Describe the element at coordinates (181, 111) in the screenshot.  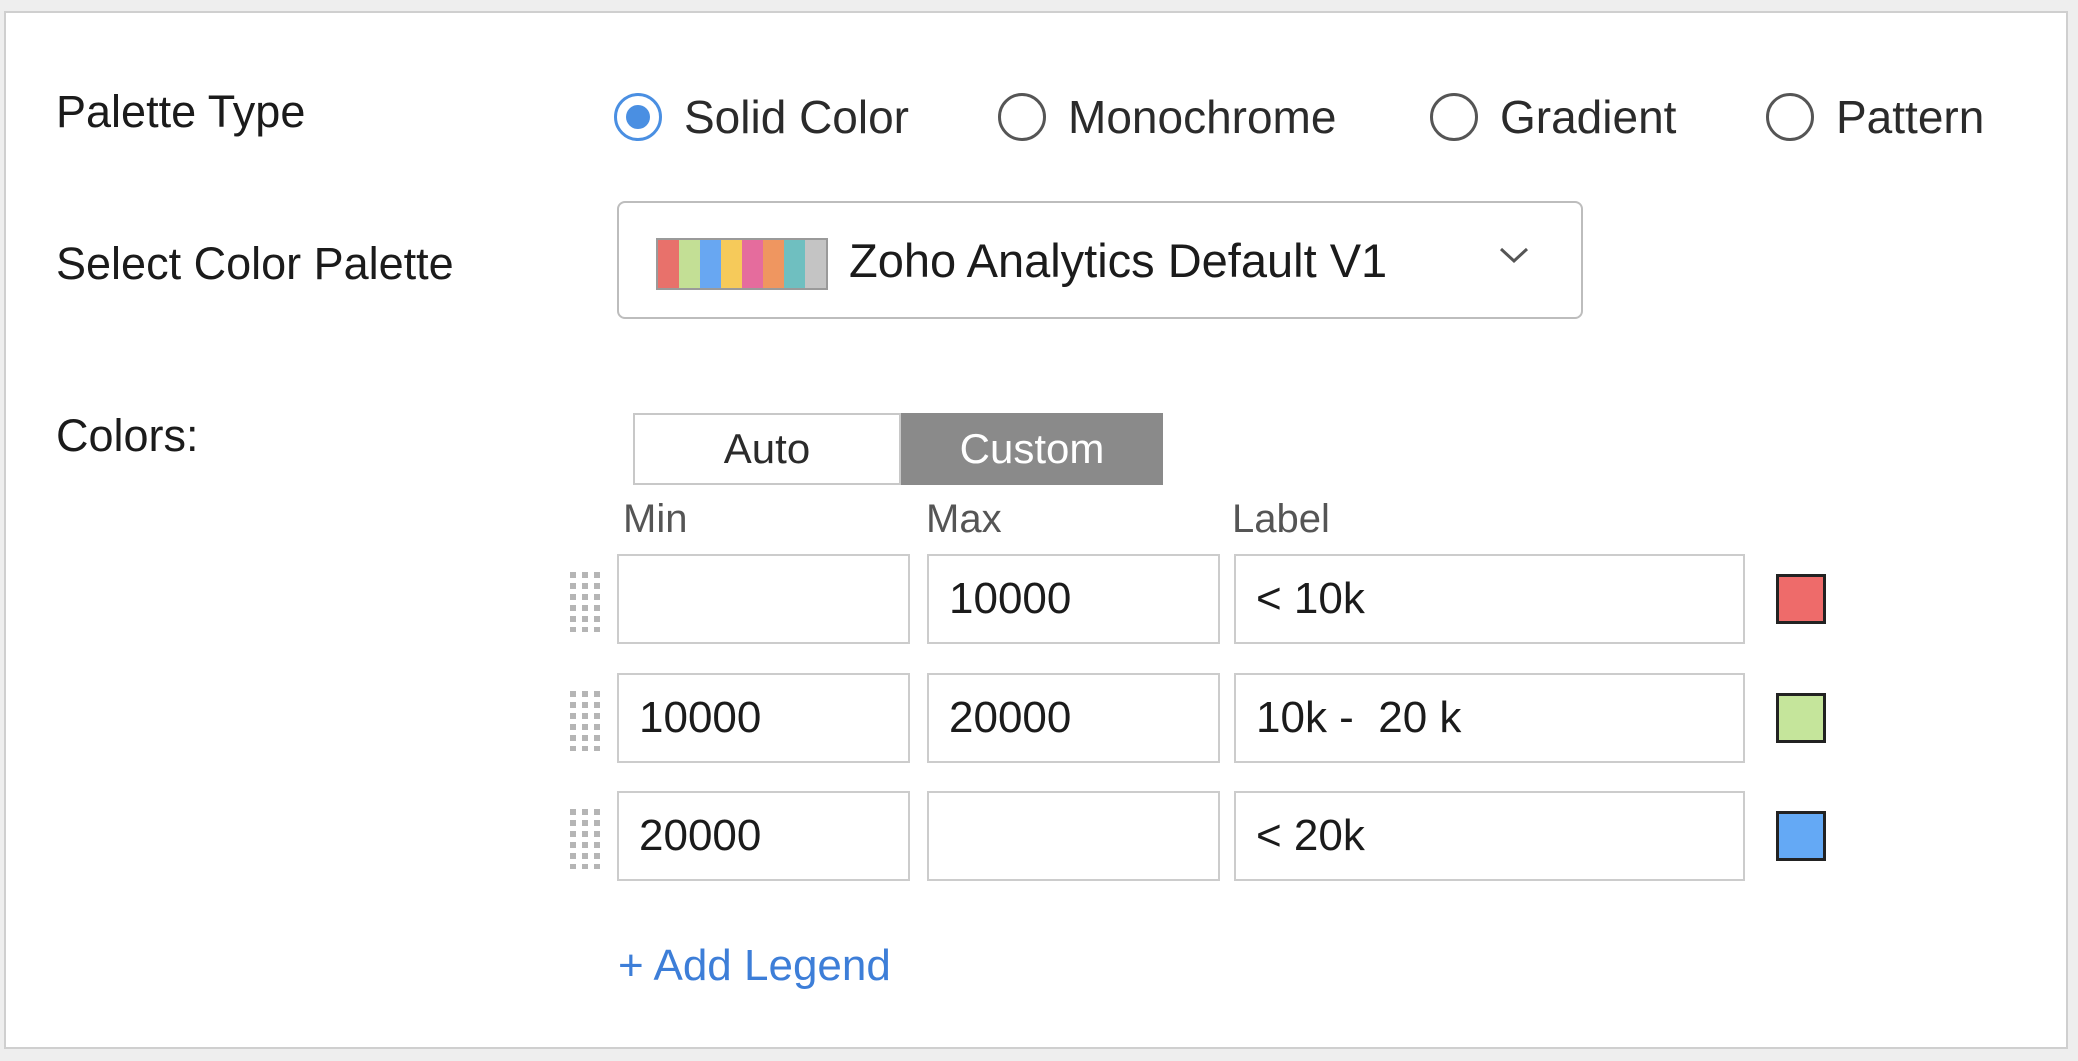
I see `palette-type-label: Palette Type` at that location.